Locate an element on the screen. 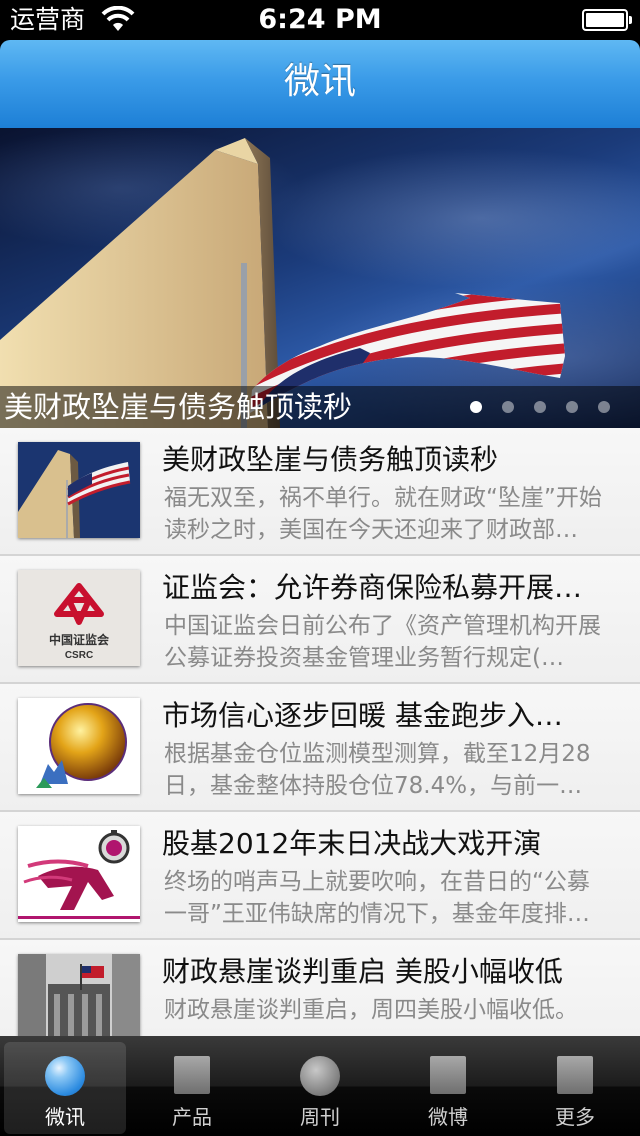  news-item-5: 财政悬崖谈判重启 美股小幅收低 财政悬崖谈判重启，周四美股小幅收低。 is located at coordinates (320, 988).